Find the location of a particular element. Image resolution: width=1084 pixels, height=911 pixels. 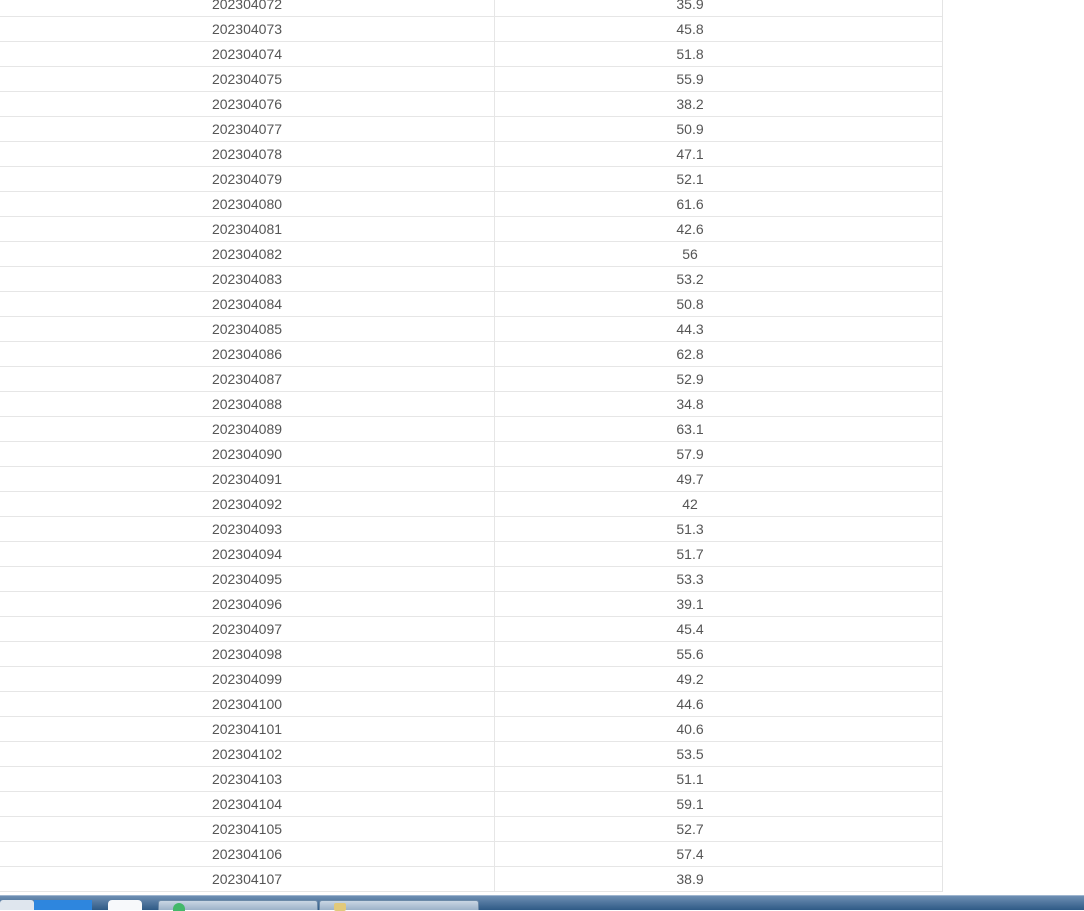

value-cell: 45.8 is located at coordinates (690, 29).